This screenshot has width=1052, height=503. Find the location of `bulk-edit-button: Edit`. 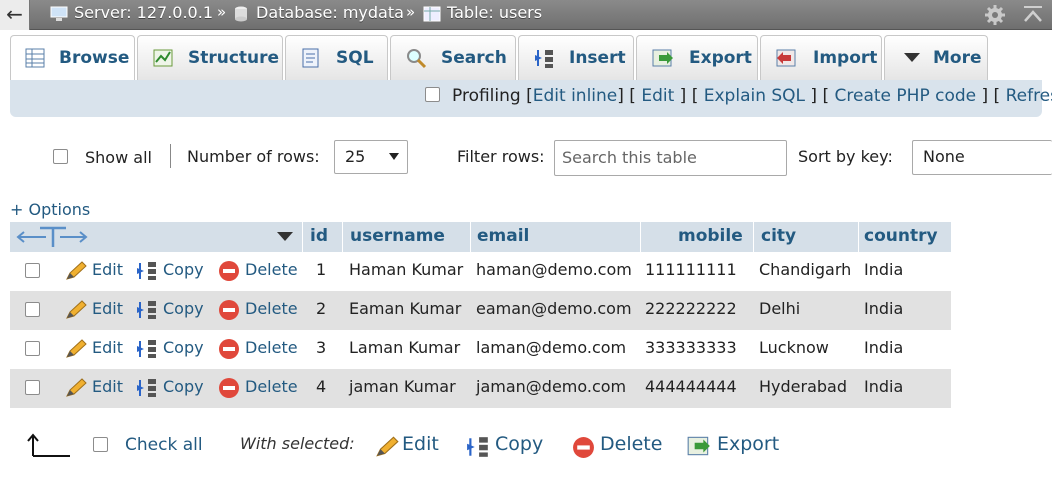

bulk-edit-button: Edit is located at coordinates (420, 444).